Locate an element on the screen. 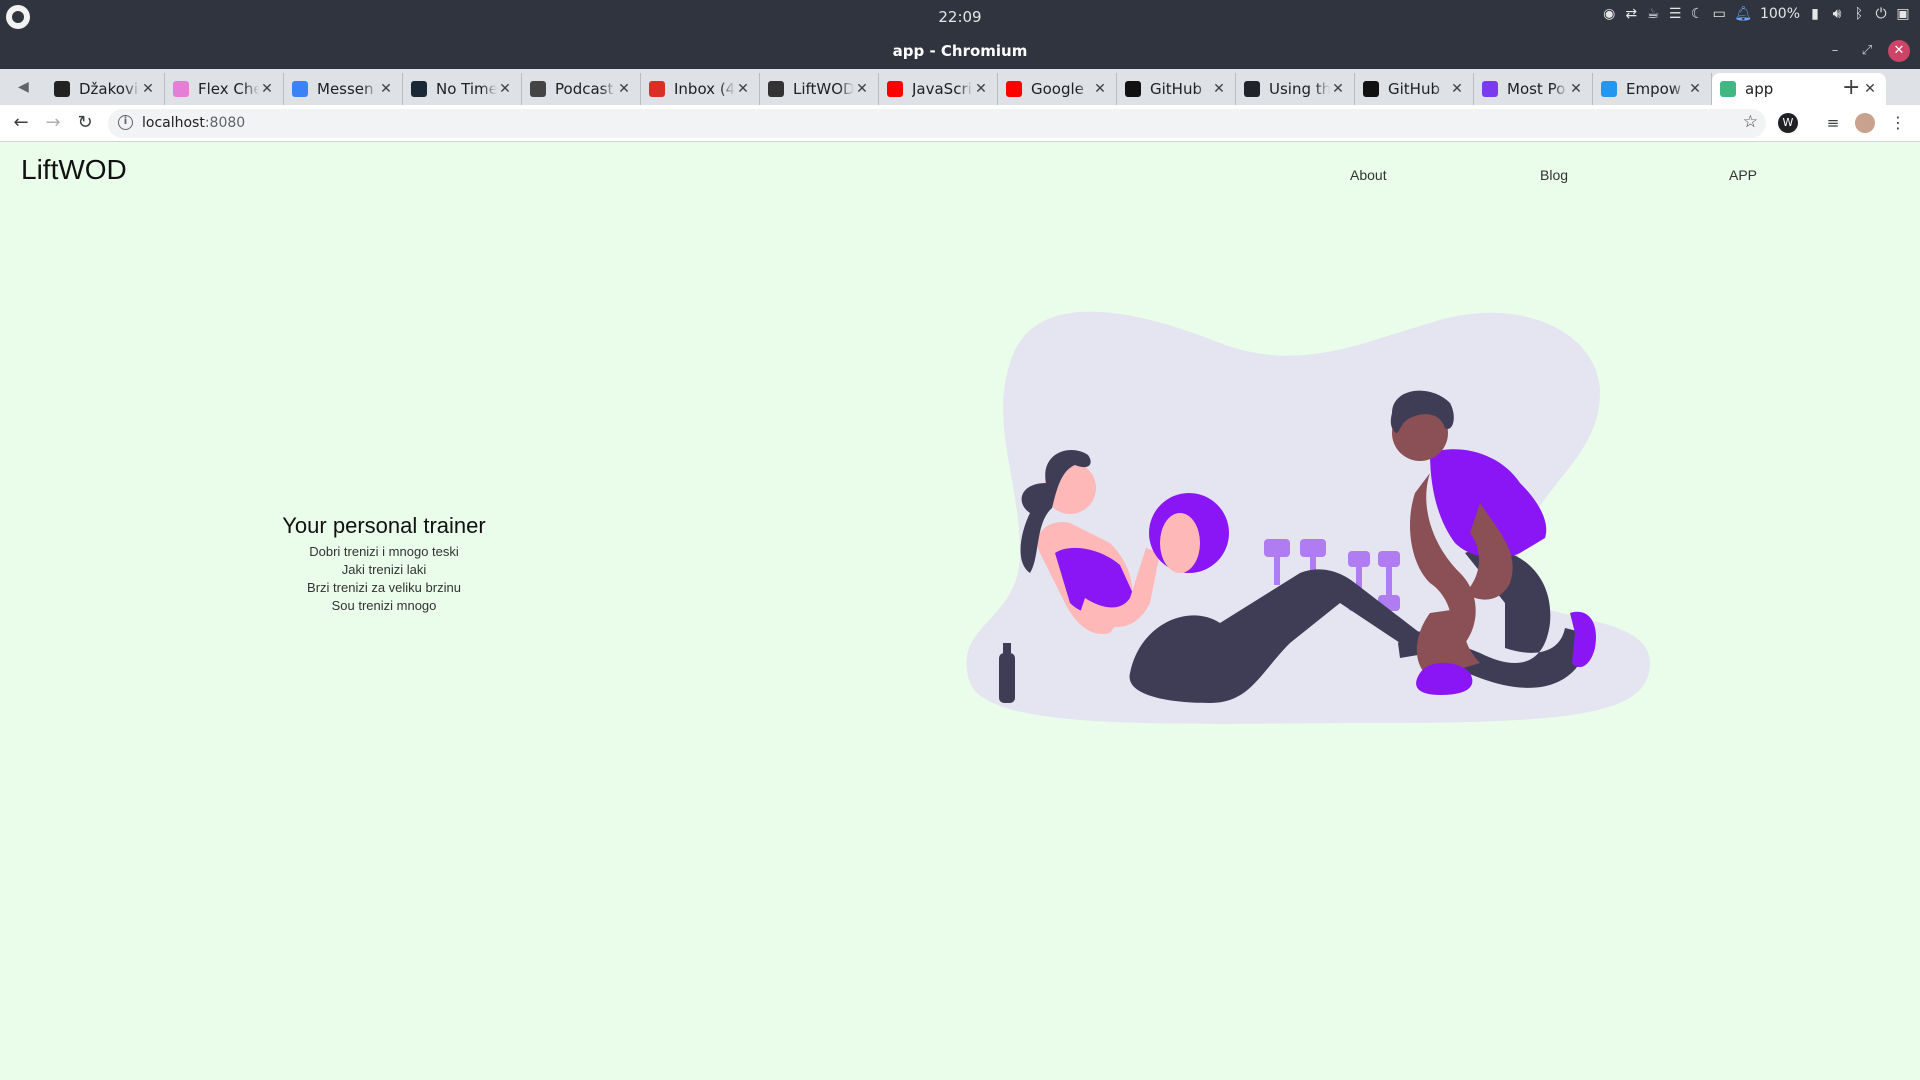  tab-6: Inbox (4 ✕ is located at coordinates (700, 89).